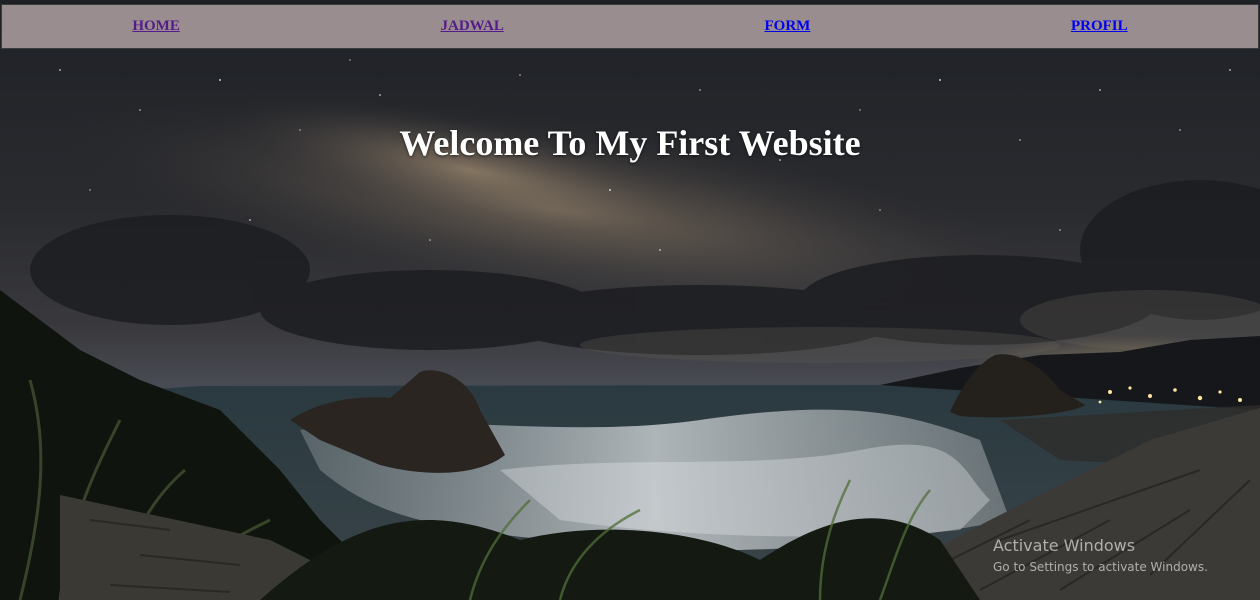  I want to click on watermark-title: Activate Windows, so click(1064, 545).